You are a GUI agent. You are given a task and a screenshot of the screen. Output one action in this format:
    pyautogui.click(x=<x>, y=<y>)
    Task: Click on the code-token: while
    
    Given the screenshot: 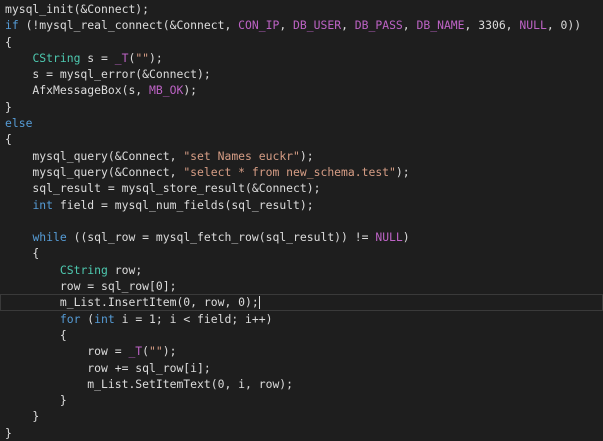 What is the action you would take?
    pyautogui.click(x=49, y=237)
    